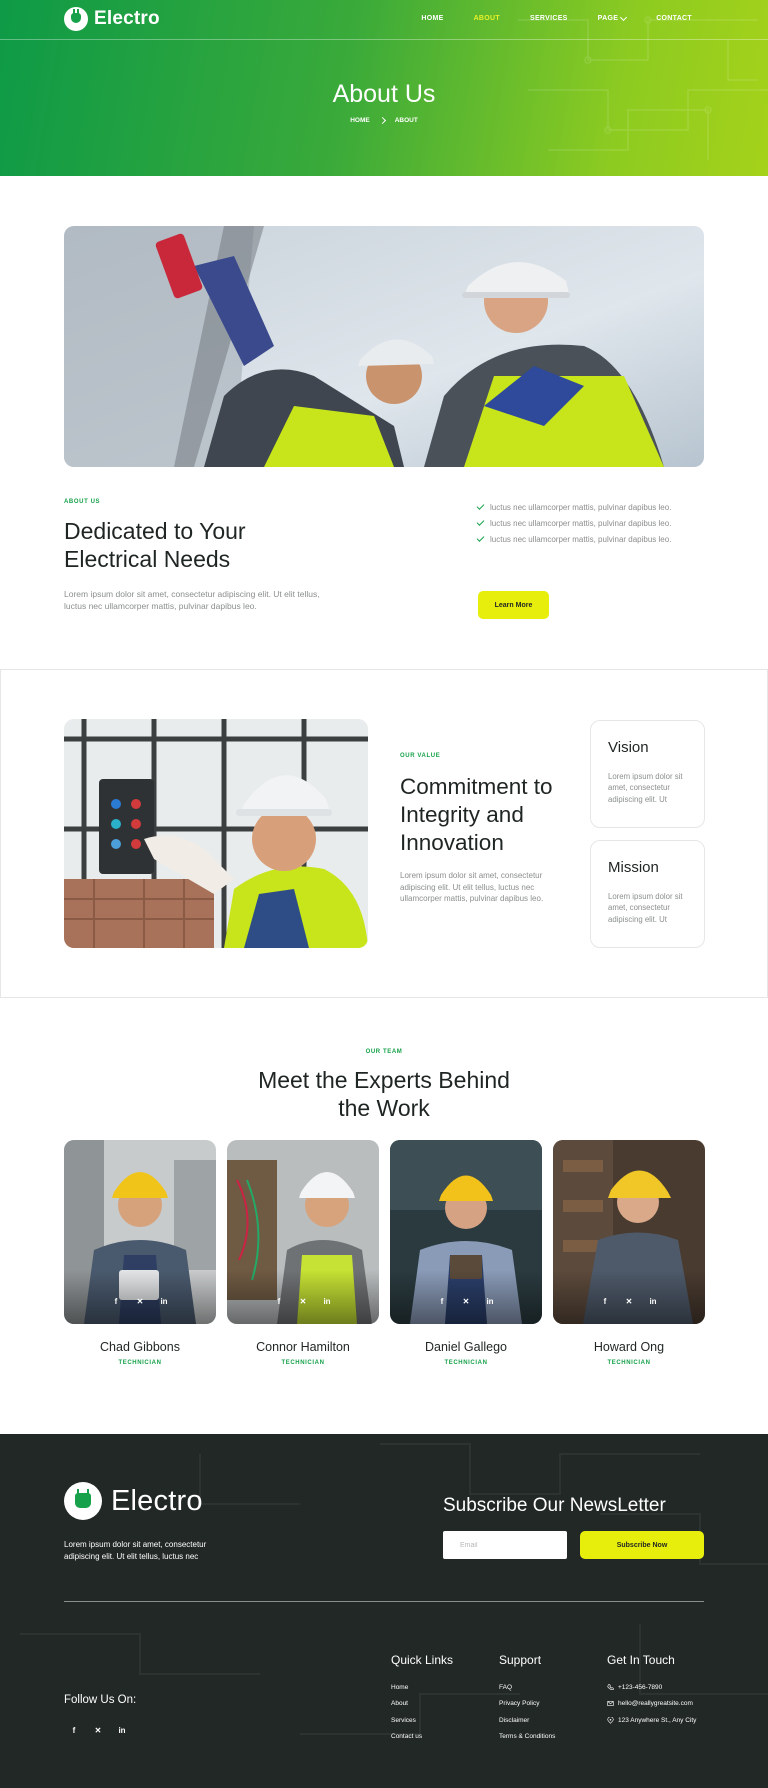 The width and height of the screenshot is (768, 1788). I want to click on about-eyebrow: ABOUT US, so click(82, 502).